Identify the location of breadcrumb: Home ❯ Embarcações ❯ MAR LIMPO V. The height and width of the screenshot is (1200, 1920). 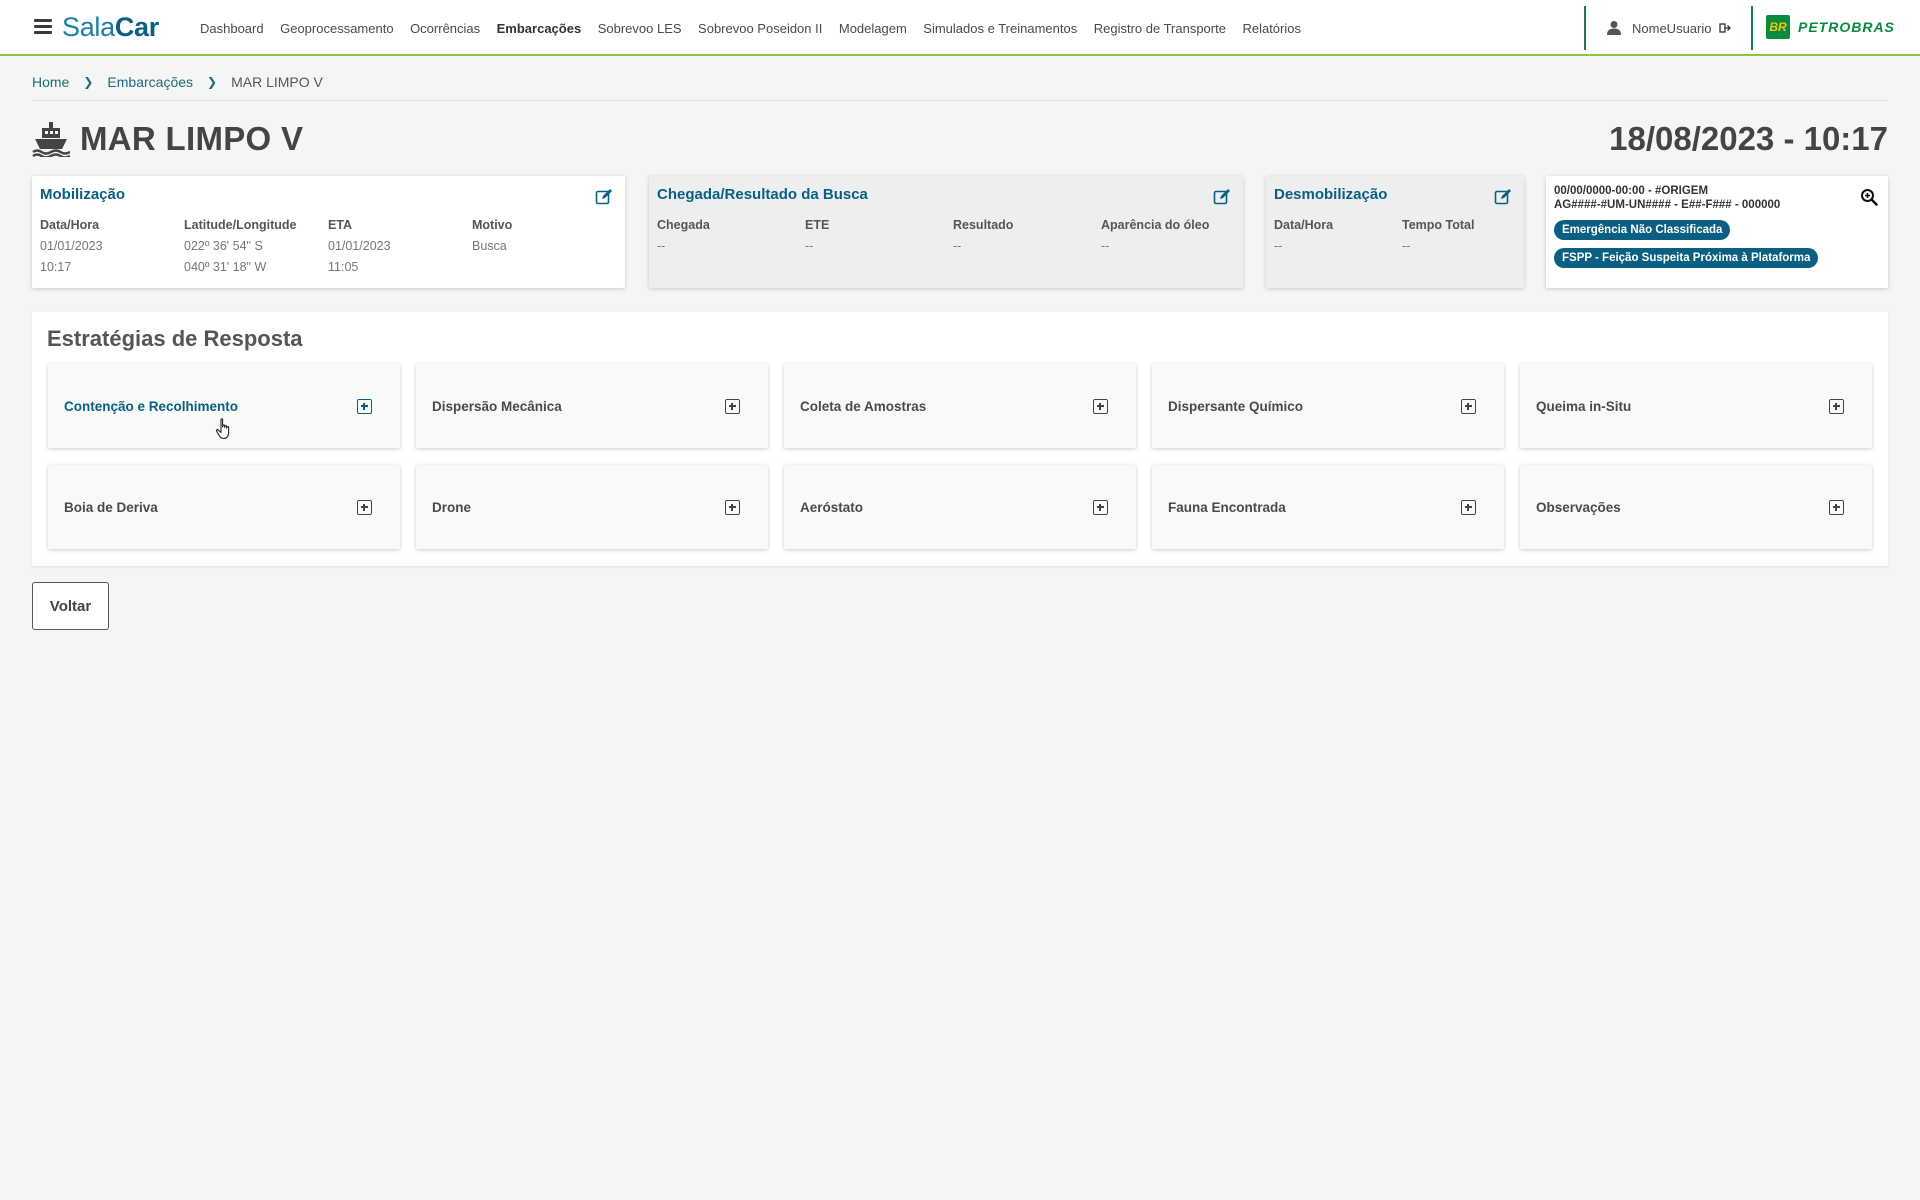
(177, 82).